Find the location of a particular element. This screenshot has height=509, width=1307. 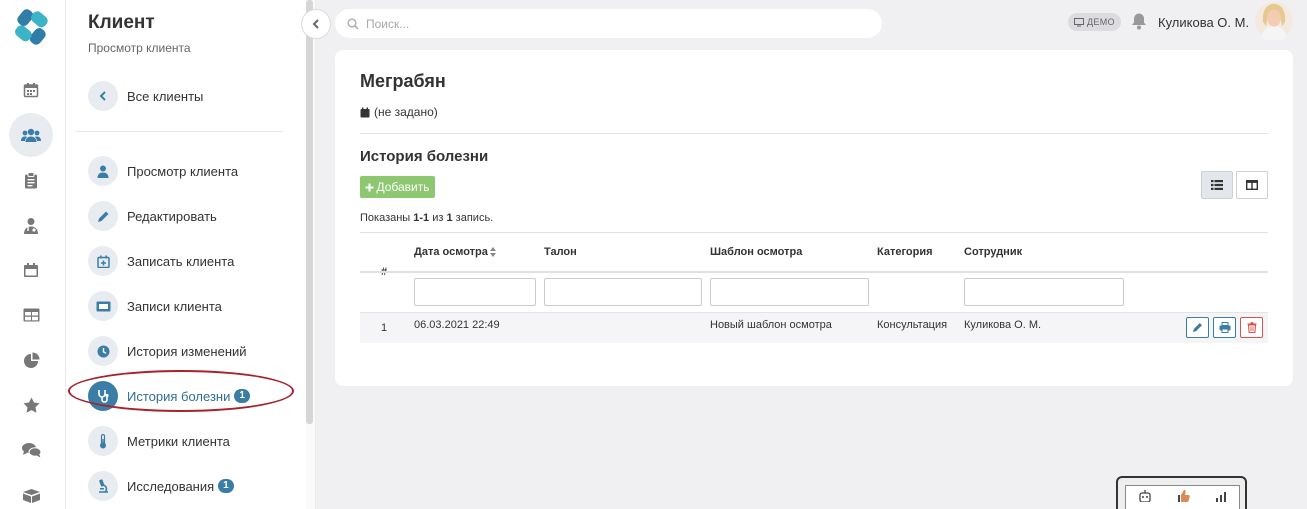

sidebar-item-client-records: Записи клиента is located at coordinates (193, 306).